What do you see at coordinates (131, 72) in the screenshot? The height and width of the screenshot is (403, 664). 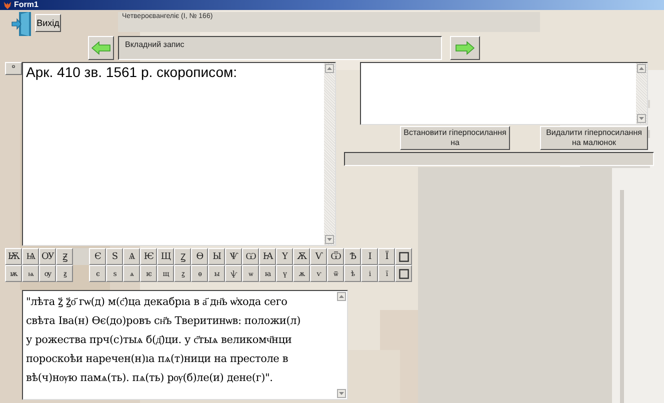 I see `description-text: Арк. 410 зв. 1561 р. скорописом:` at bounding box center [131, 72].